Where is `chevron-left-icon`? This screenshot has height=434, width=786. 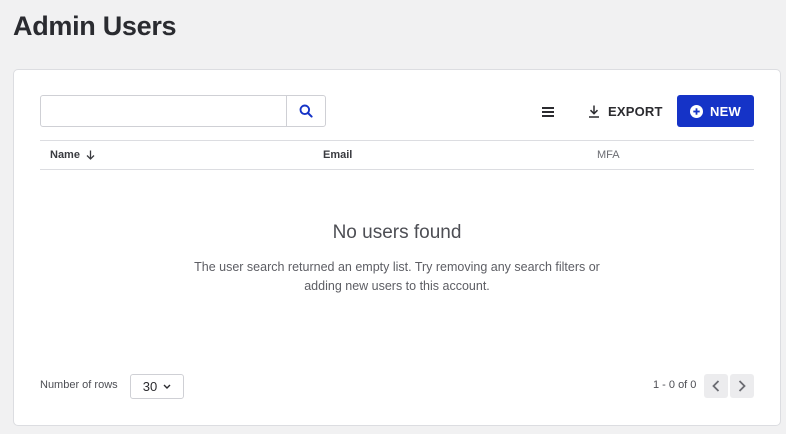 chevron-left-icon is located at coordinates (716, 386).